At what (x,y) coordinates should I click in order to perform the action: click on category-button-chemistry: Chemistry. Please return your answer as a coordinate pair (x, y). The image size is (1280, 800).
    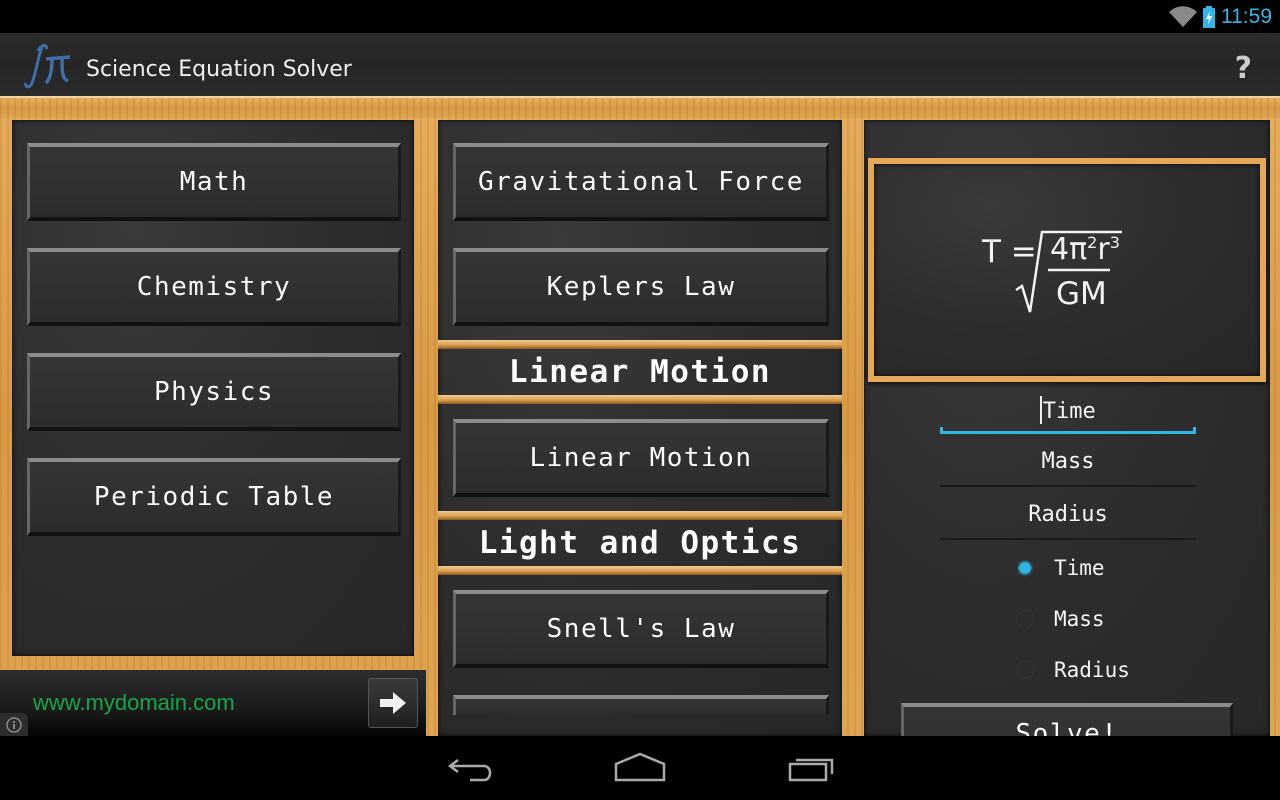
    Looking at the image, I should click on (214, 287).